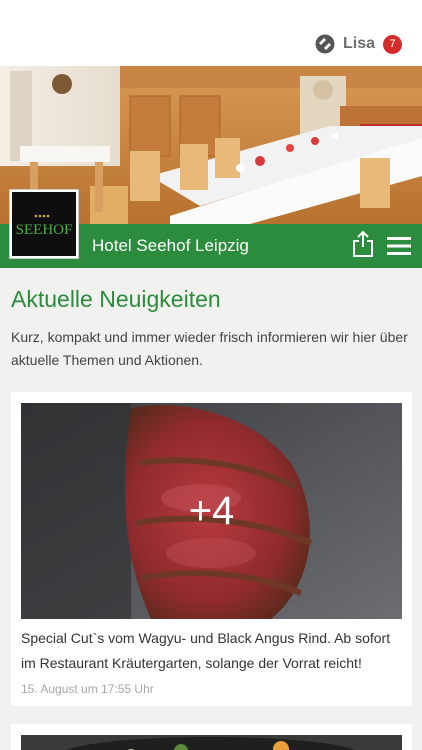 This screenshot has width=422, height=750. What do you see at coordinates (325, 44) in the screenshot?
I see `user-logo-icon` at bounding box center [325, 44].